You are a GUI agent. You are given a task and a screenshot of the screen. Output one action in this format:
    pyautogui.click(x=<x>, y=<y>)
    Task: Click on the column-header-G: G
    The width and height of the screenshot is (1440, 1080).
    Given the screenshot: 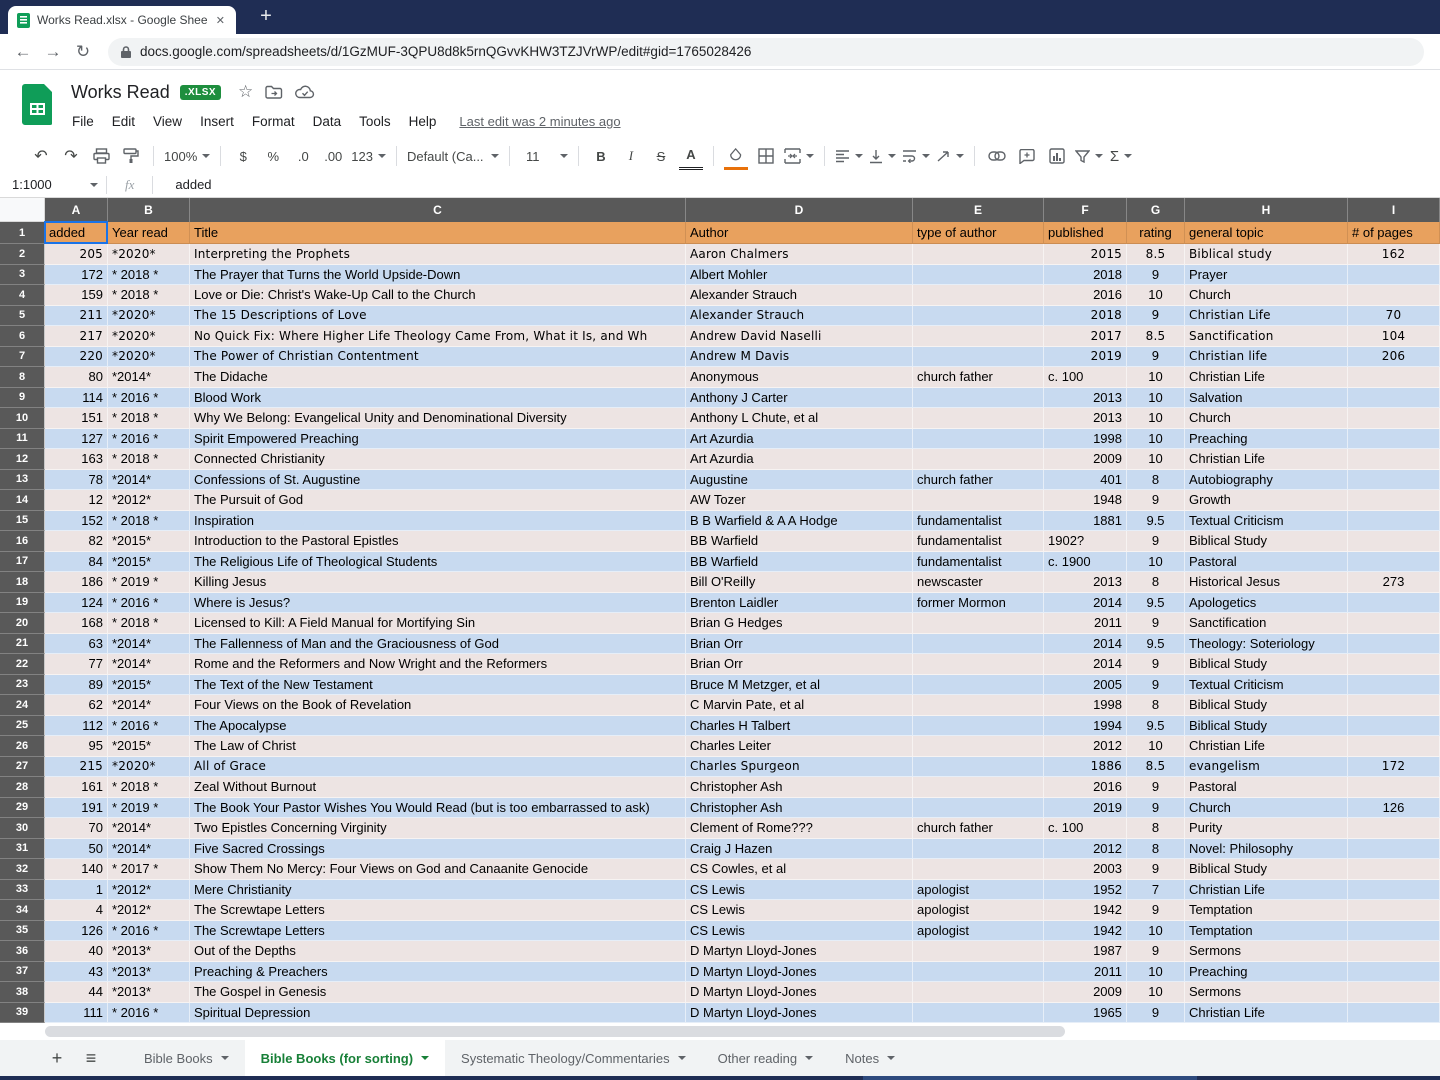 What is the action you would take?
    pyautogui.click(x=1156, y=210)
    